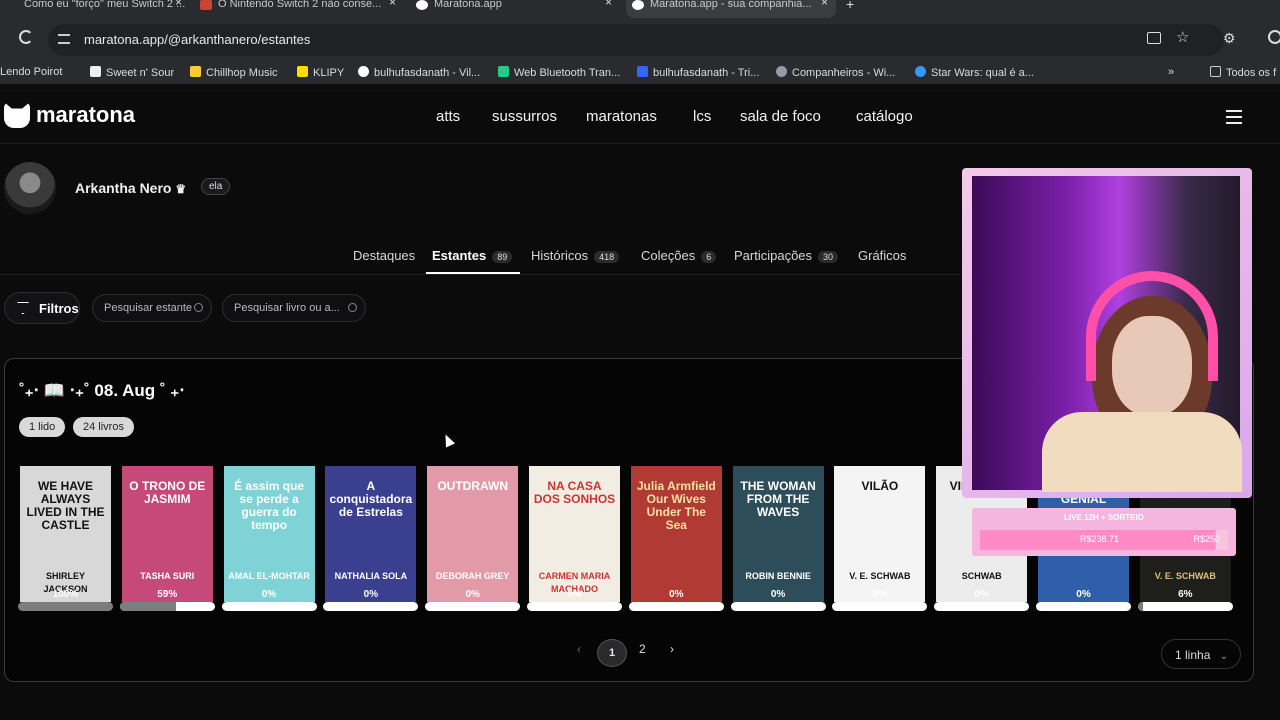 This screenshot has width=1280, height=720. What do you see at coordinates (473, 534) in the screenshot?
I see `book-cover: OUTDRAWN DEBORAH GREY` at bounding box center [473, 534].